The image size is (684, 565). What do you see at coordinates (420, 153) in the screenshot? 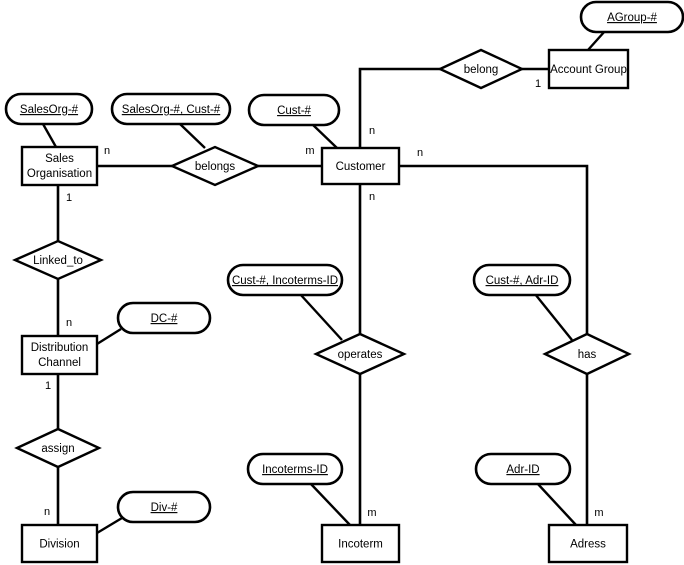
I see `cardinality-card-customer-has: n` at bounding box center [420, 153].